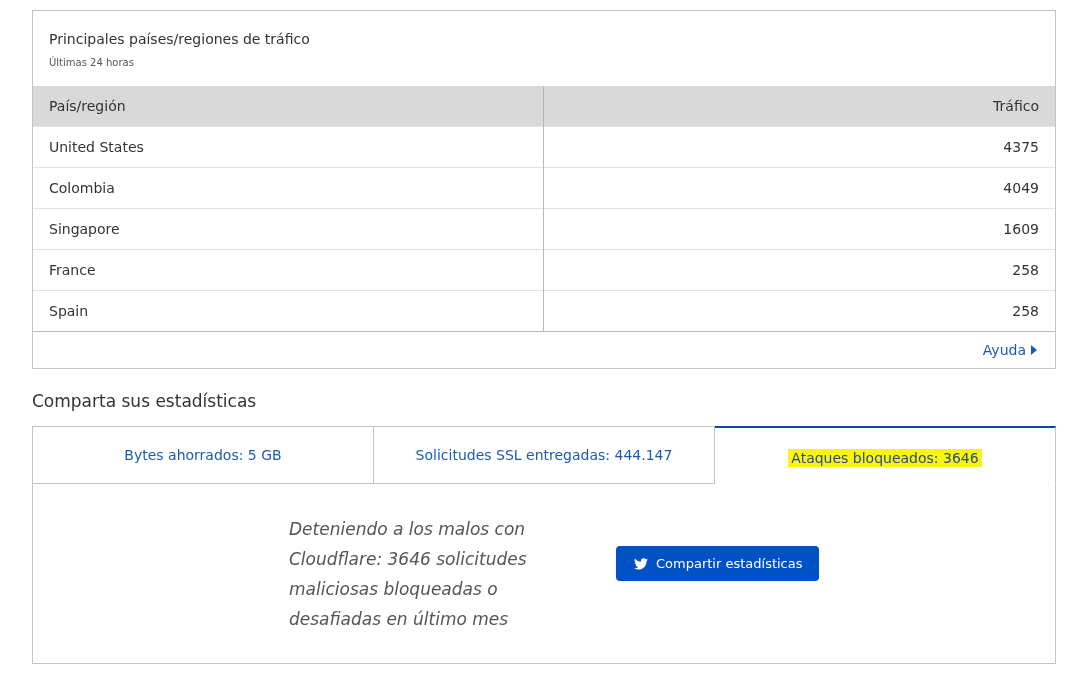 The image size is (1090, 686). Describe the element at coordinates (1009, 350) in the screenshot. I see `help-link: Ayuda` at that location.